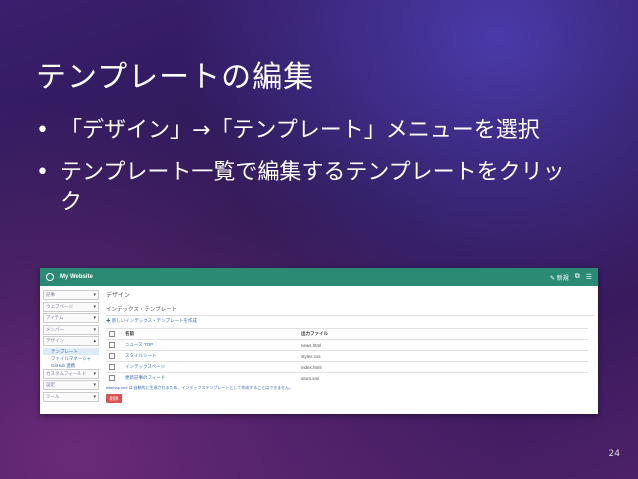 This screenshot has width=638, height=479. Describe the element at coordinates (71, 385) in the screenshot. I see `sidebar-item-settings: 設定 ▾` at that location.